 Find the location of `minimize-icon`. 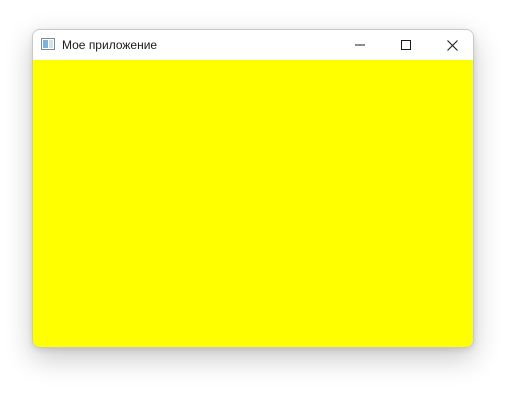

minimize-icon is located at coordinates (360, 45).